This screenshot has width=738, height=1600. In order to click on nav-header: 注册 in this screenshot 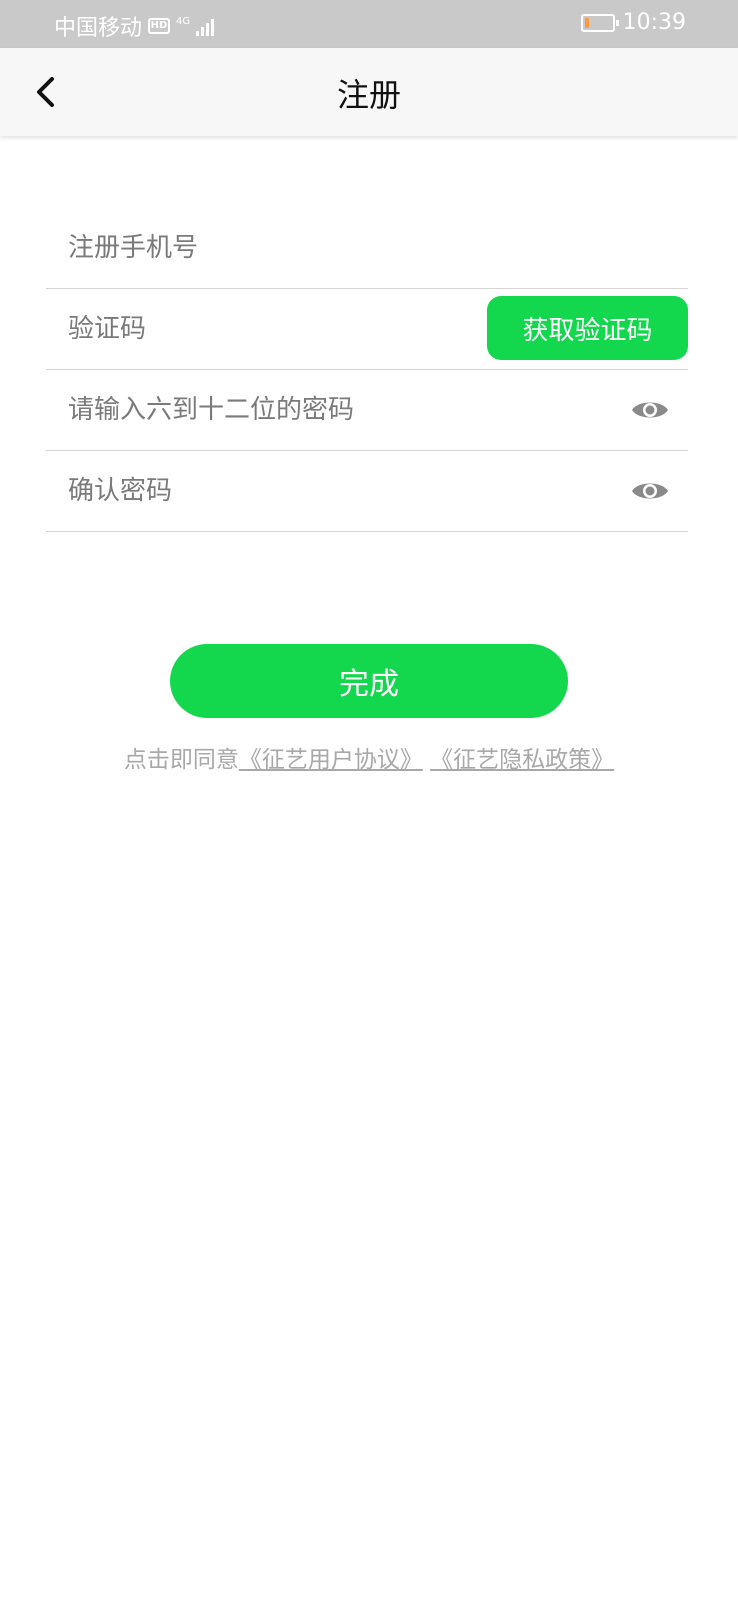, I will do `click(369, 92)`.